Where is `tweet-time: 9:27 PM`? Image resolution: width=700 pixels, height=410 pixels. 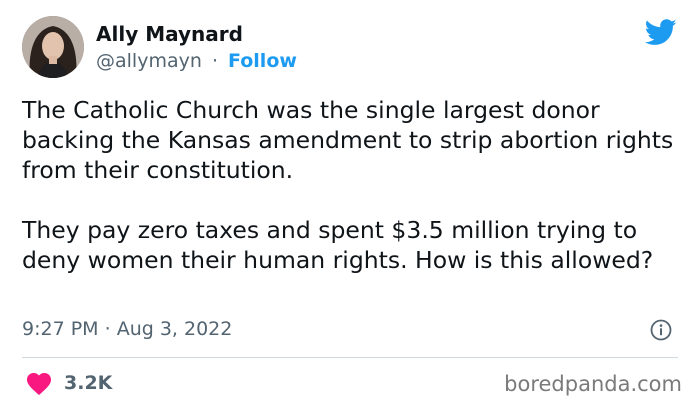
tweet-time: 9:27 PM is located at coordinates (60, 329).